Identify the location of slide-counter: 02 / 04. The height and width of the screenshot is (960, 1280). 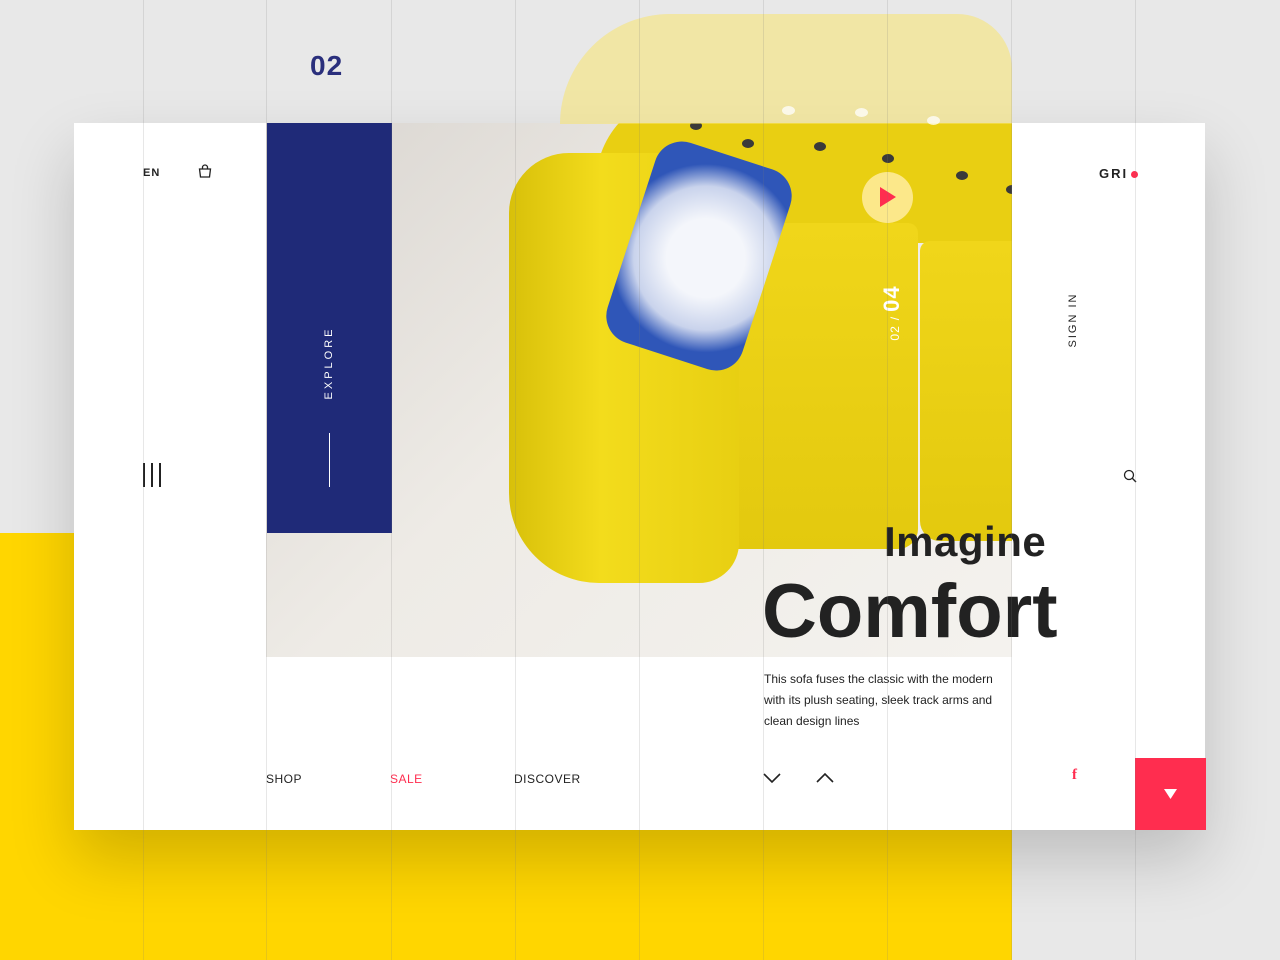
(892, 312).